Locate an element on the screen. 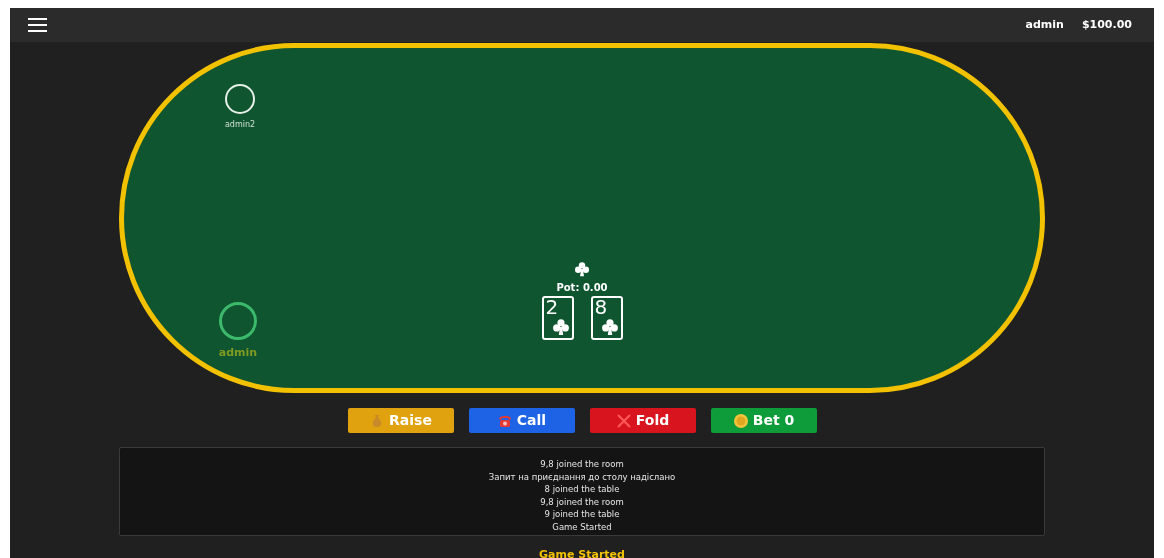  card-rank: 8 is located at coordinates (601, 307).